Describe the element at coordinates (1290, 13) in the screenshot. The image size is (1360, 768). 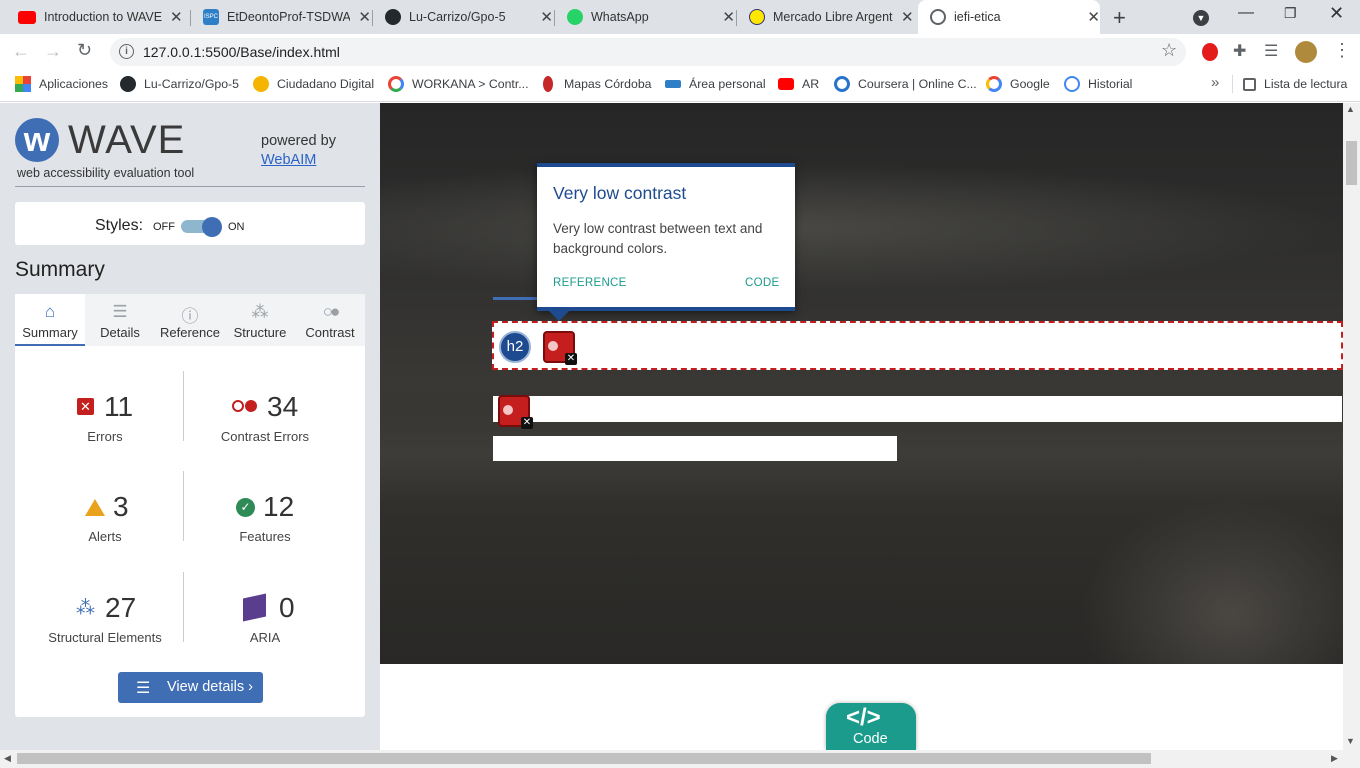
I see `restore-icon: ❐` at that location.